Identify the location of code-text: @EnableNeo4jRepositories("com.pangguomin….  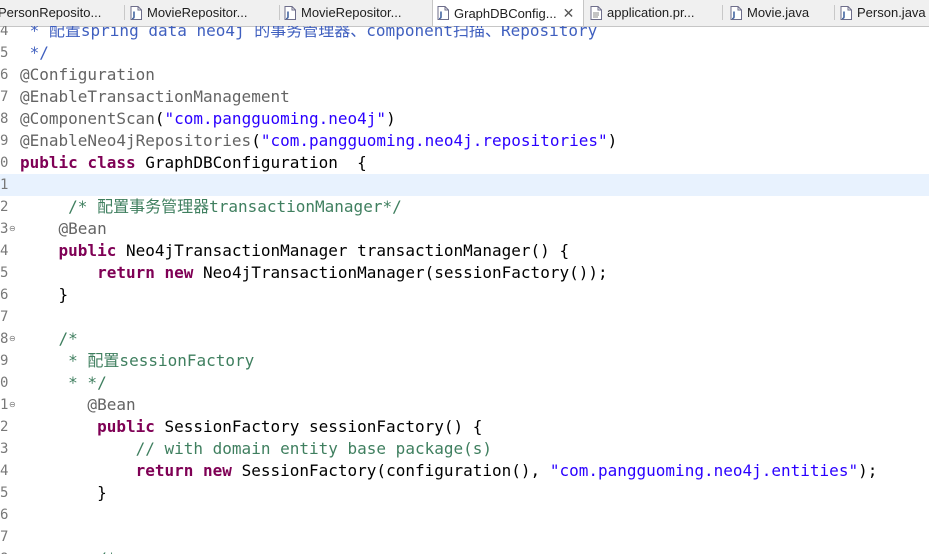
(318, 141).